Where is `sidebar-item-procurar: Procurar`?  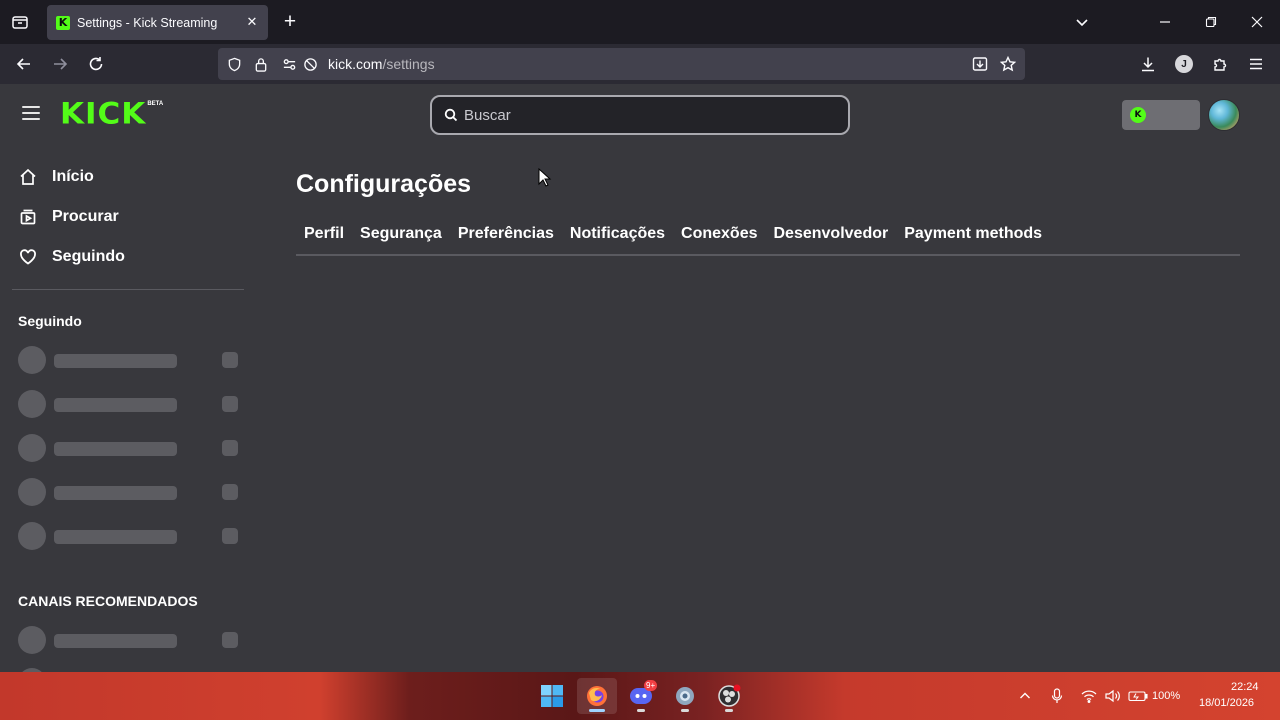
sidebar-item-procurar: Procurar is located at coordinates (68, 217).